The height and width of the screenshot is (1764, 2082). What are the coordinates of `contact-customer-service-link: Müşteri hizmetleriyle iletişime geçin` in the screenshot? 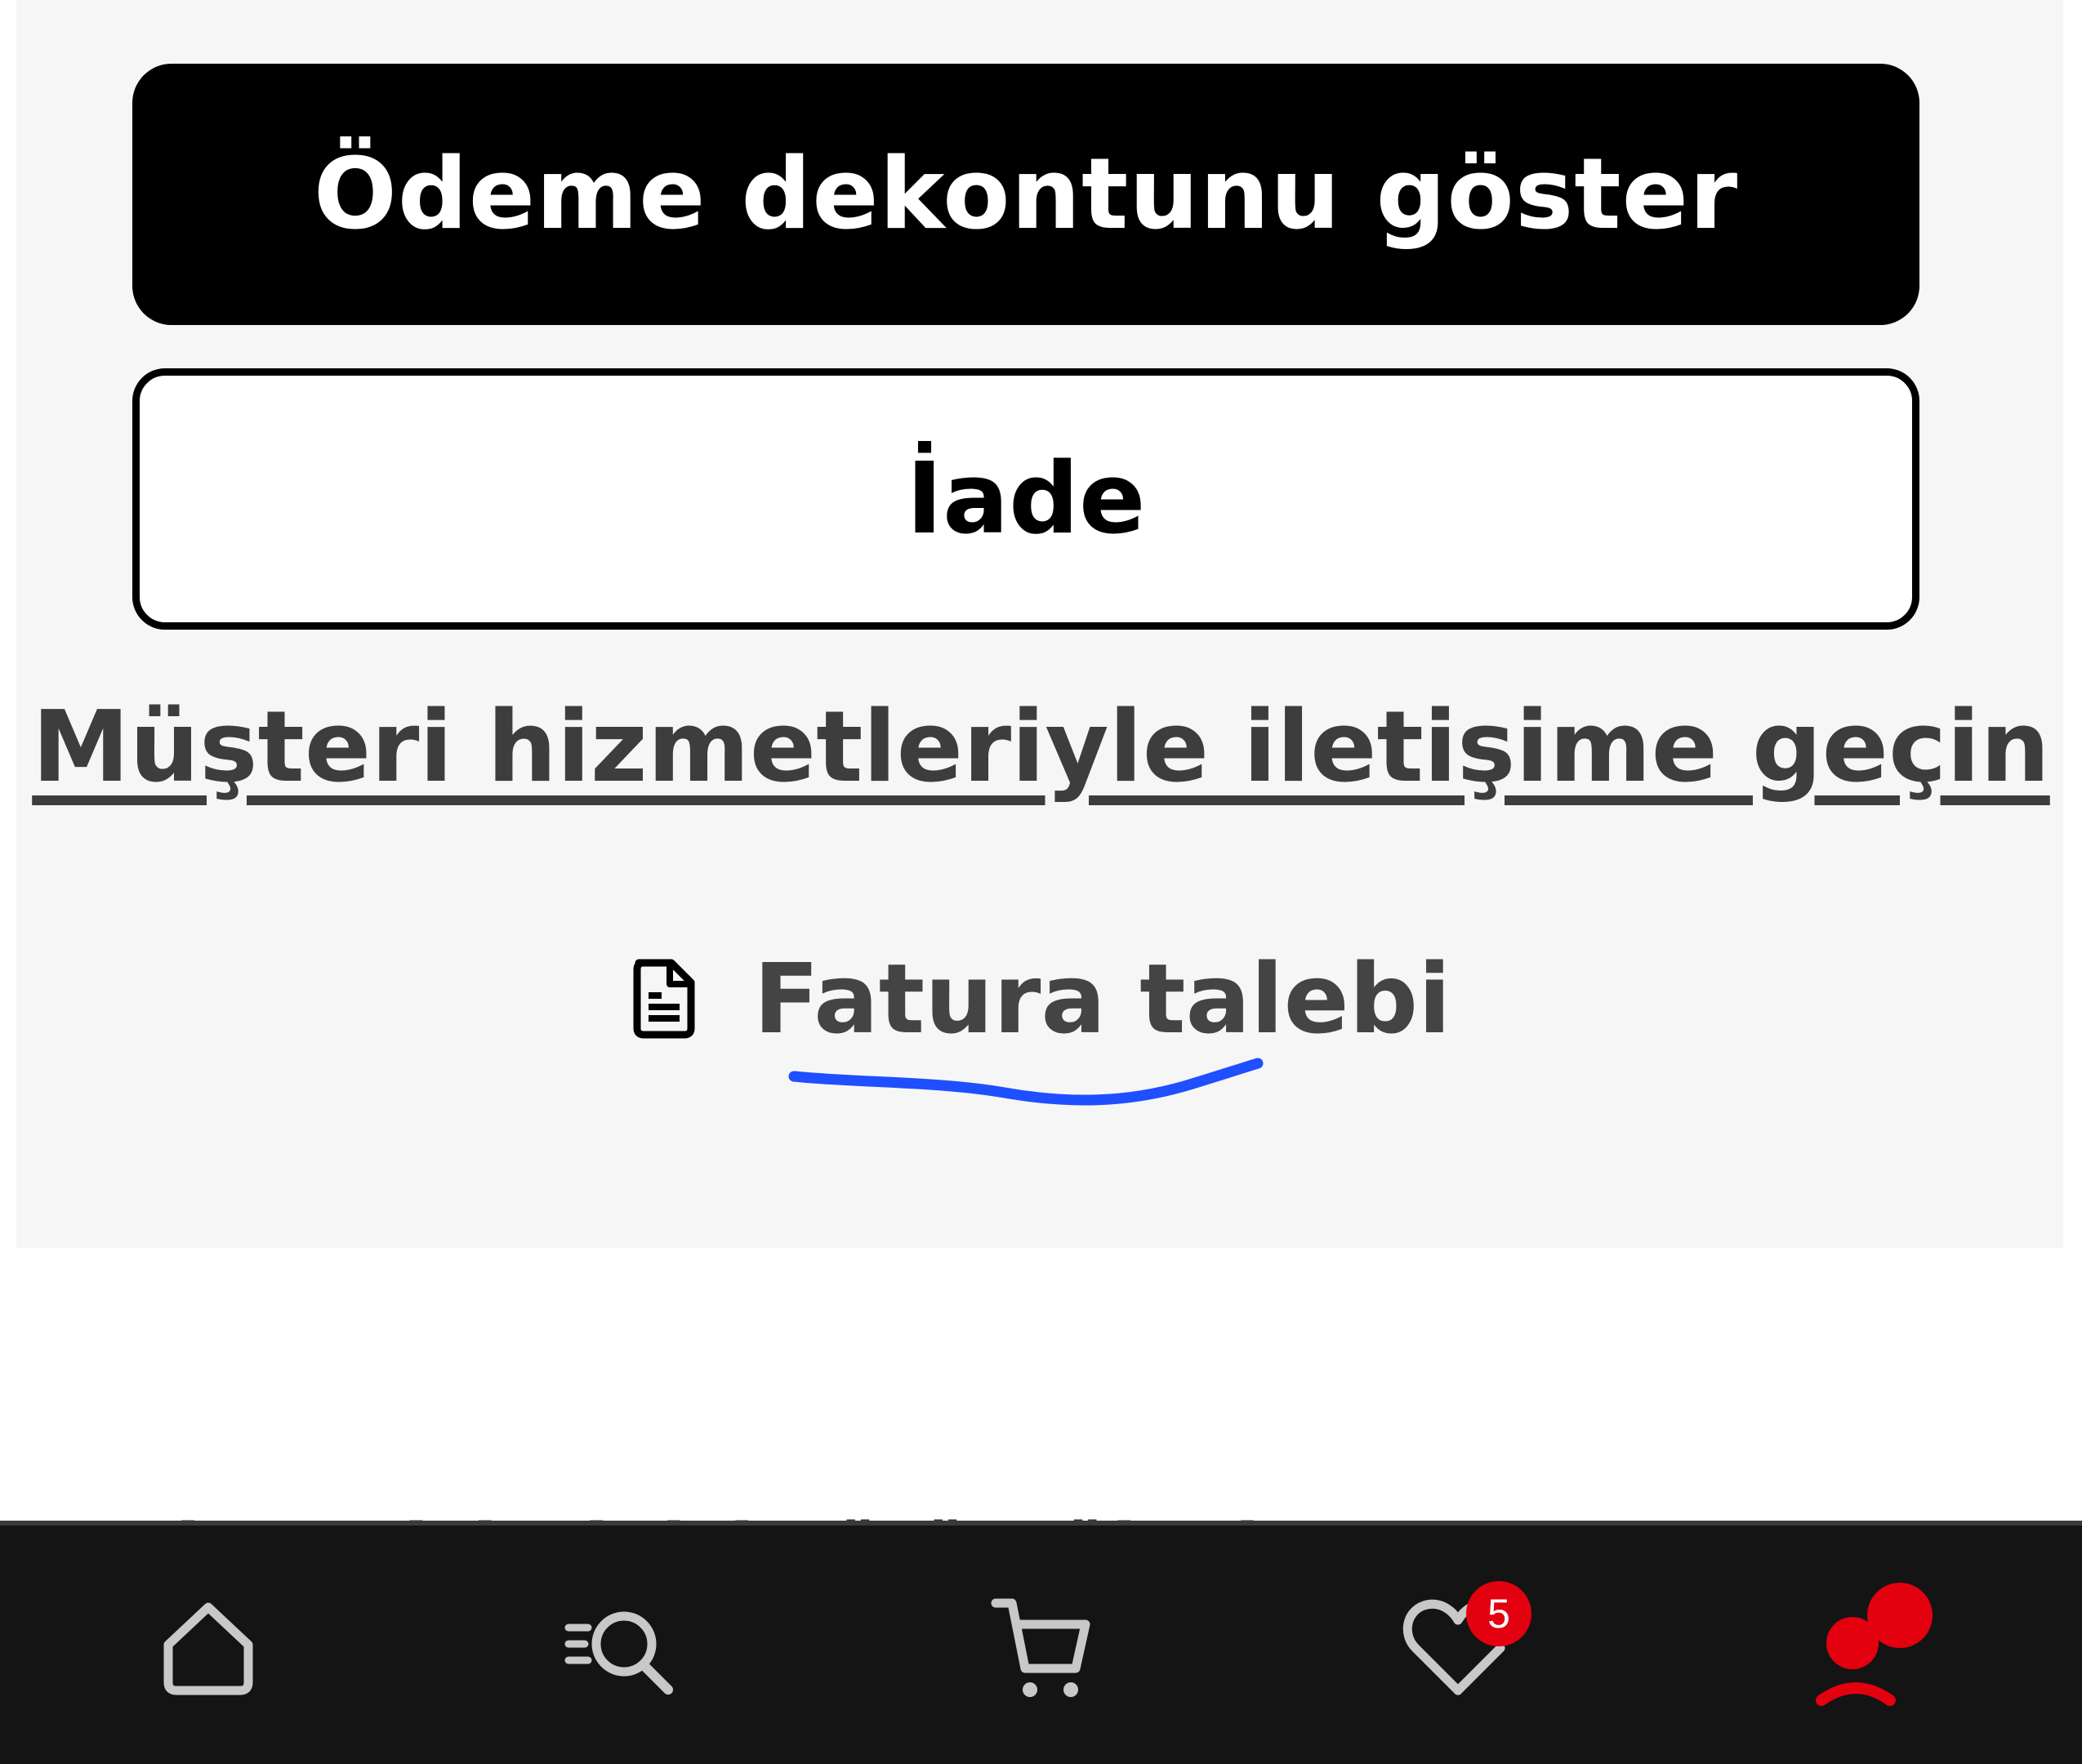 It's located at (1041, 747).